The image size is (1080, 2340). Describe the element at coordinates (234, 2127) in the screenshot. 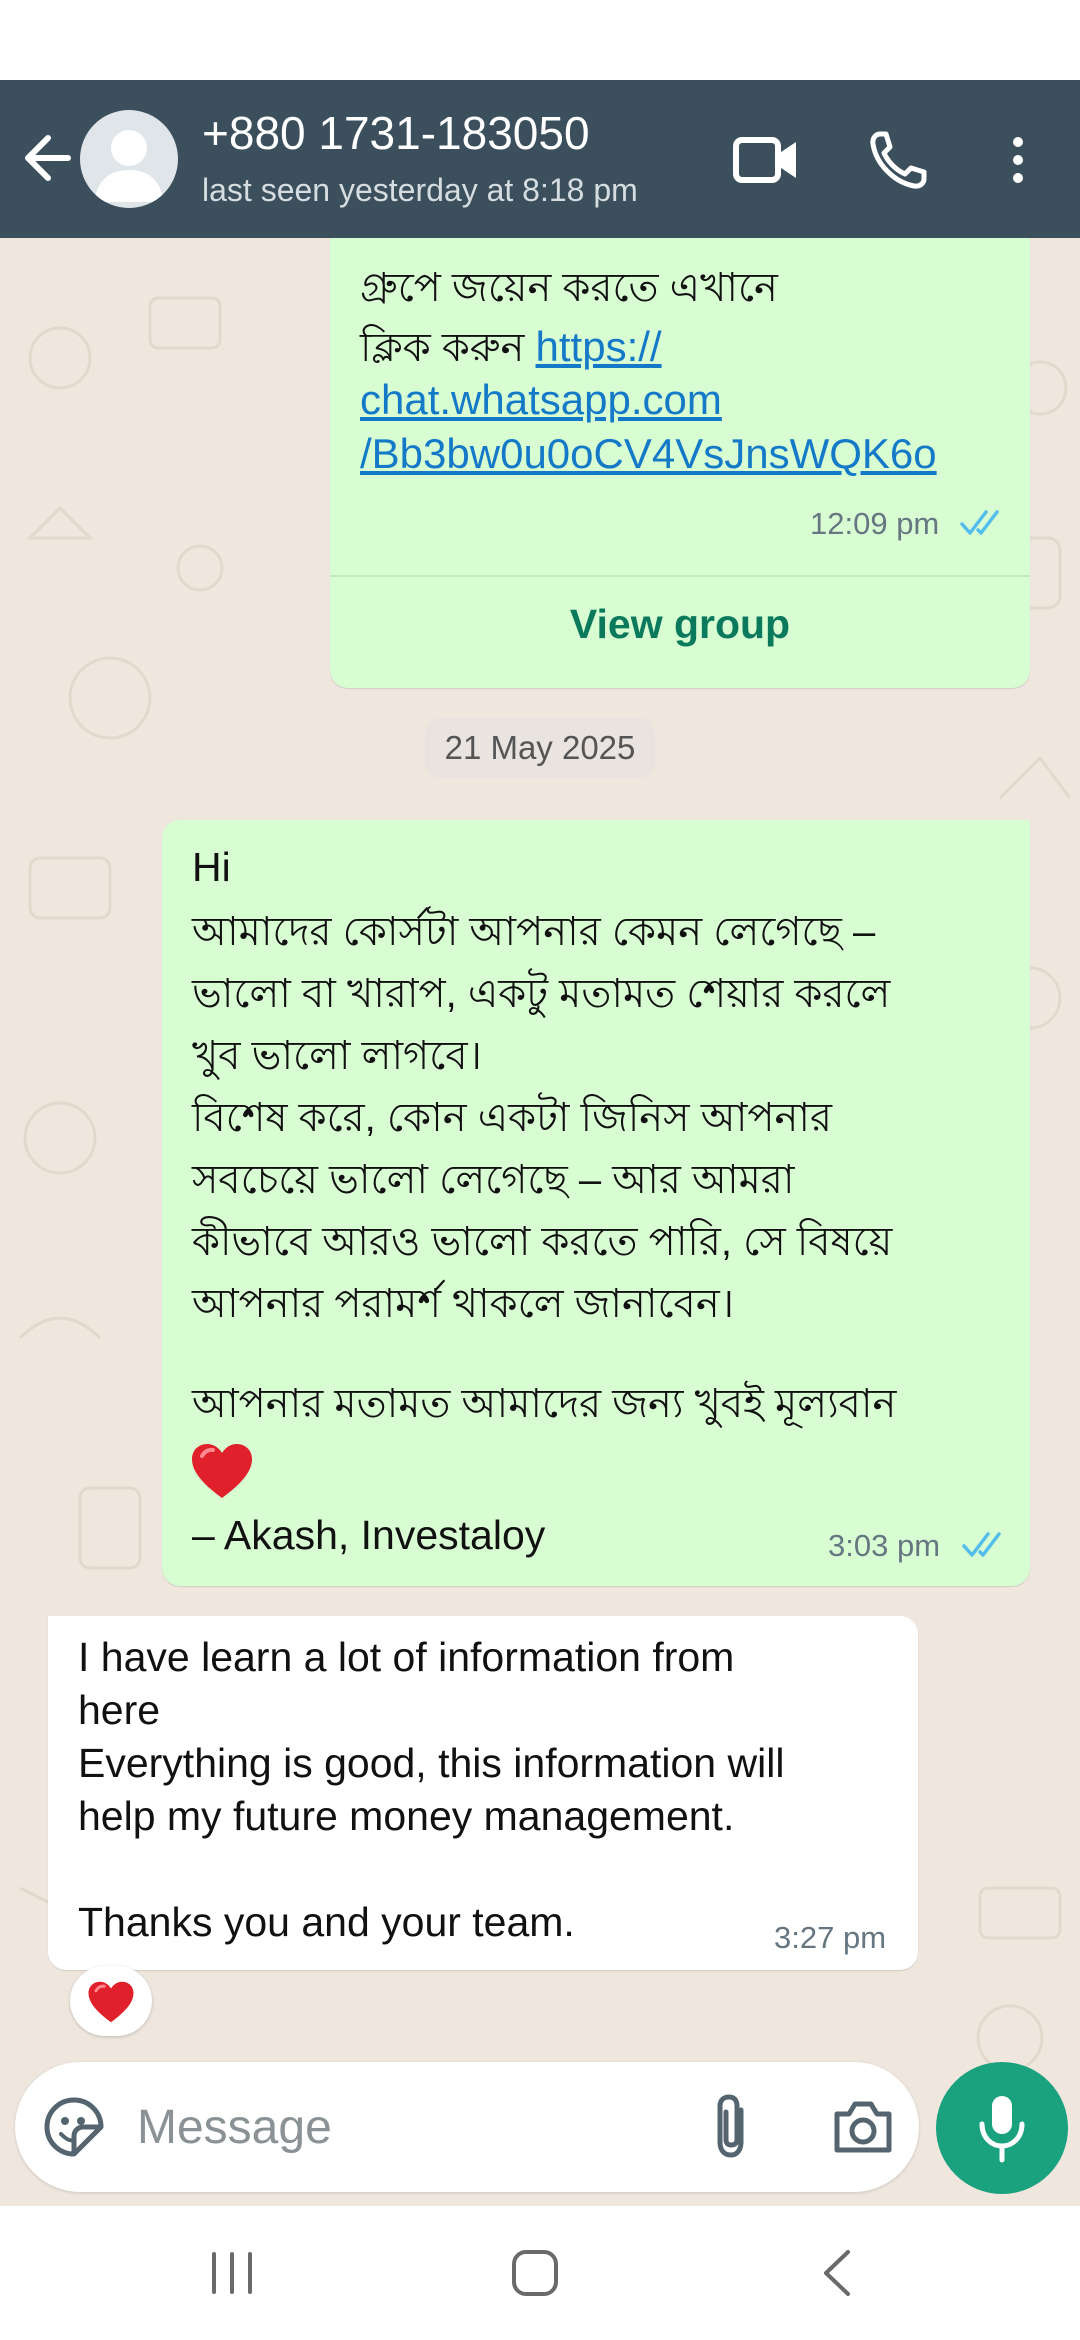

I see `message-input: Message` at that location.